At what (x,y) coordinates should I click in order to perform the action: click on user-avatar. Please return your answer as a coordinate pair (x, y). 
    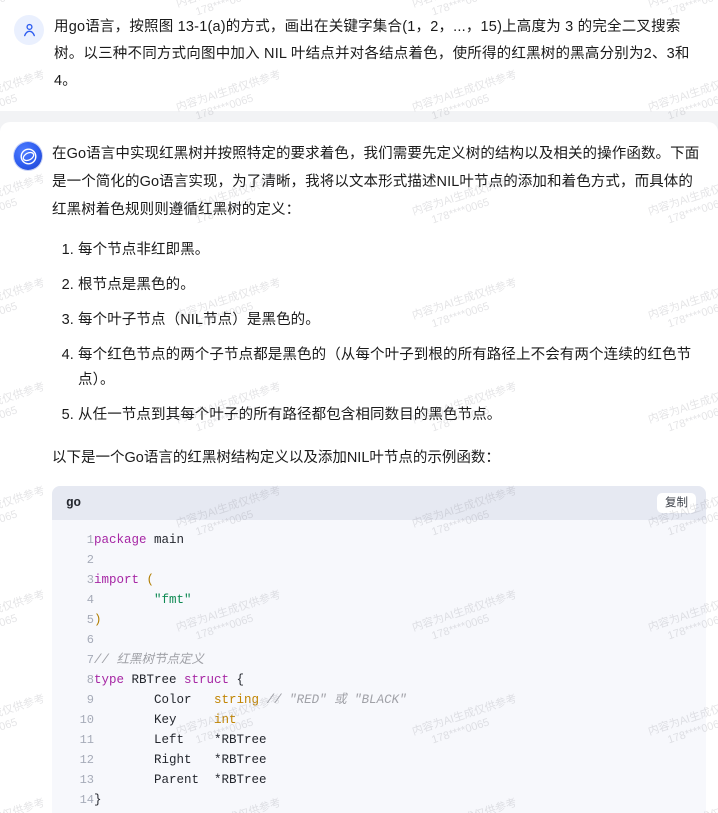
    Looking at the image, I should click on (29, 30).